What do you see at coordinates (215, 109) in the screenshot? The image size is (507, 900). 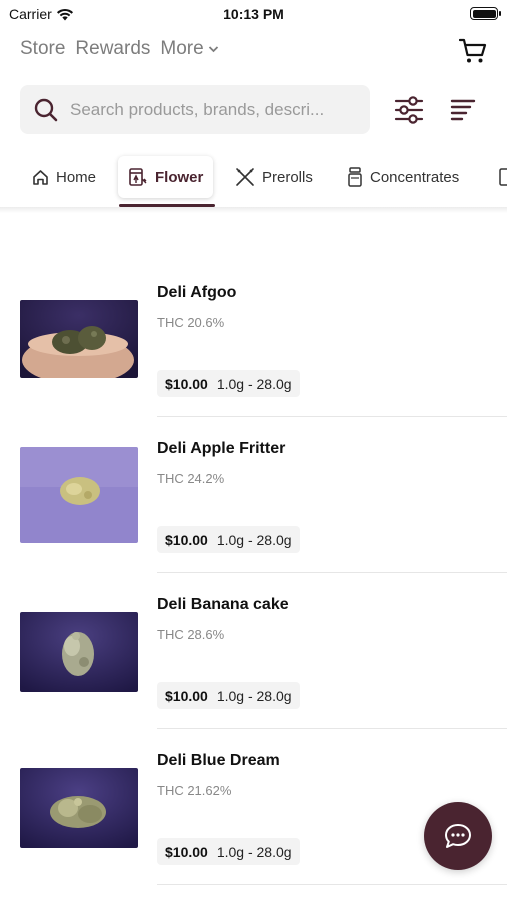 I see `search-input` at bounding box center [215, 109].